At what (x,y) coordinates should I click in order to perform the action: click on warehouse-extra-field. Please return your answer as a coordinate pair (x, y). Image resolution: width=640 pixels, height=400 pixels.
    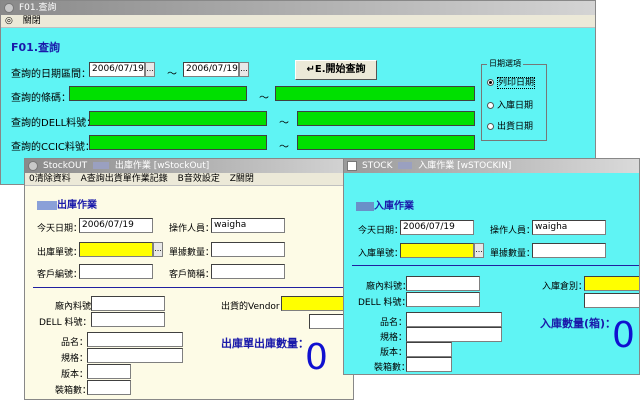
    Looking at the image, I should click on (611, 300).